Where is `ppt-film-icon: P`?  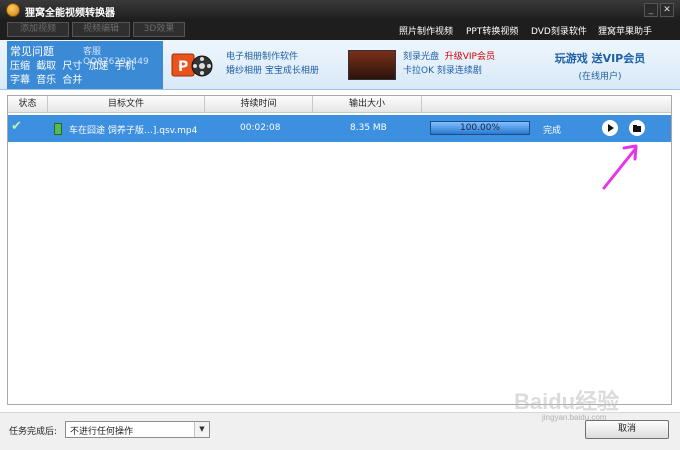 ppt-film-icon: P is located at coordinates (192, 65).